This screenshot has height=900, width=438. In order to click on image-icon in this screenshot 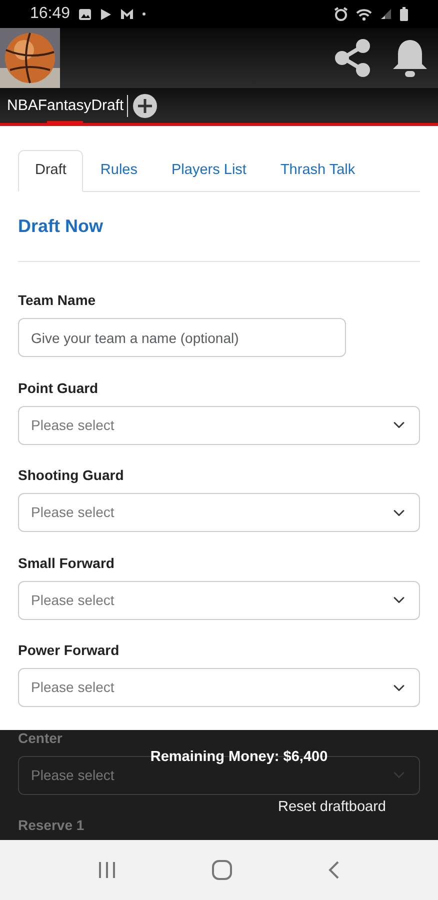, I will do `click(85, 14)`.